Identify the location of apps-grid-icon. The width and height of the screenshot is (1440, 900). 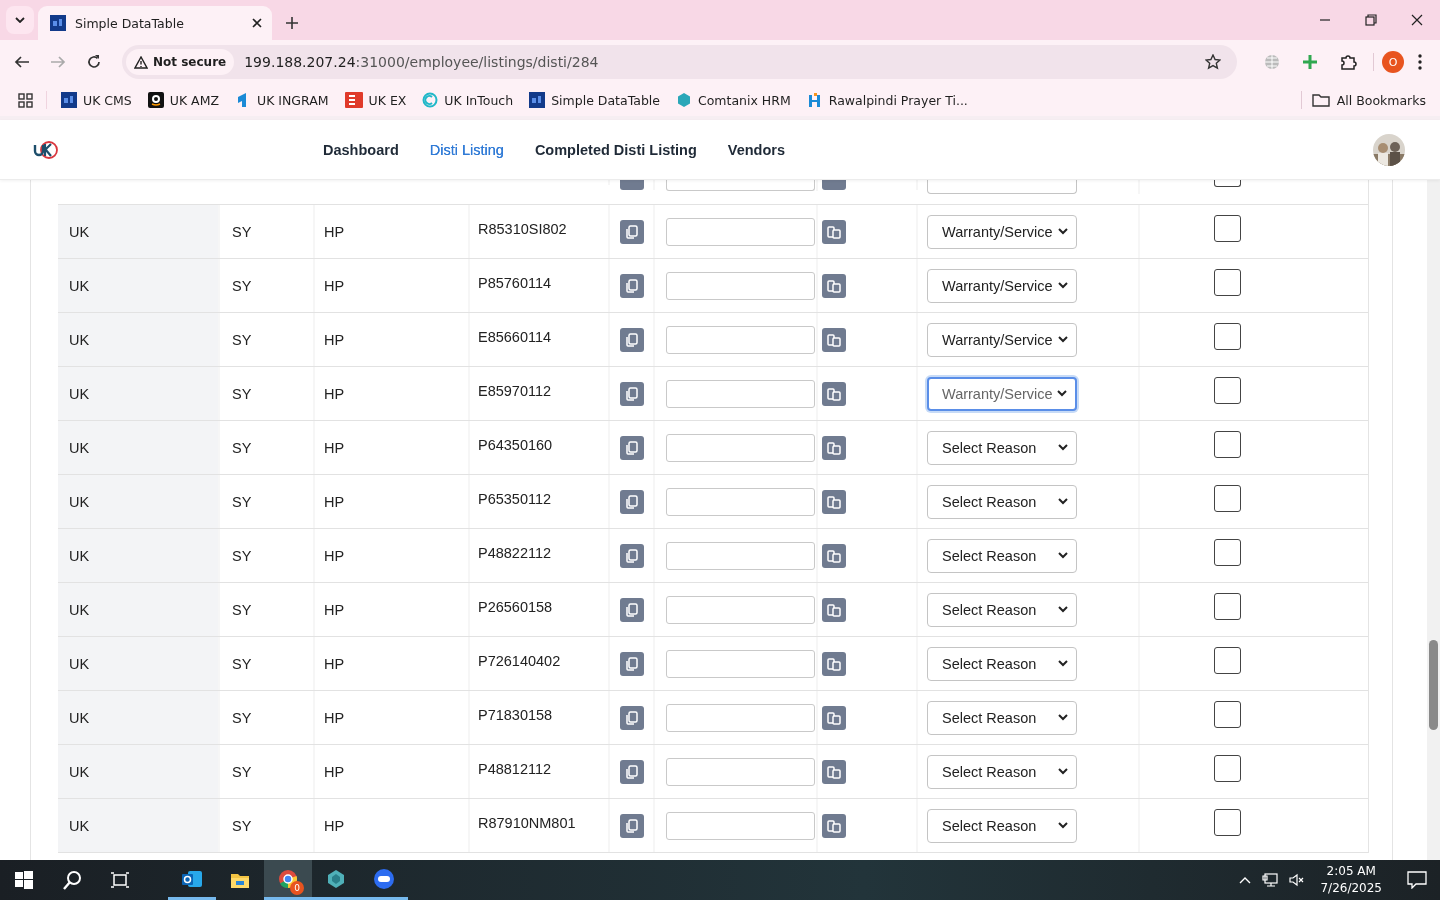
(25, 100).